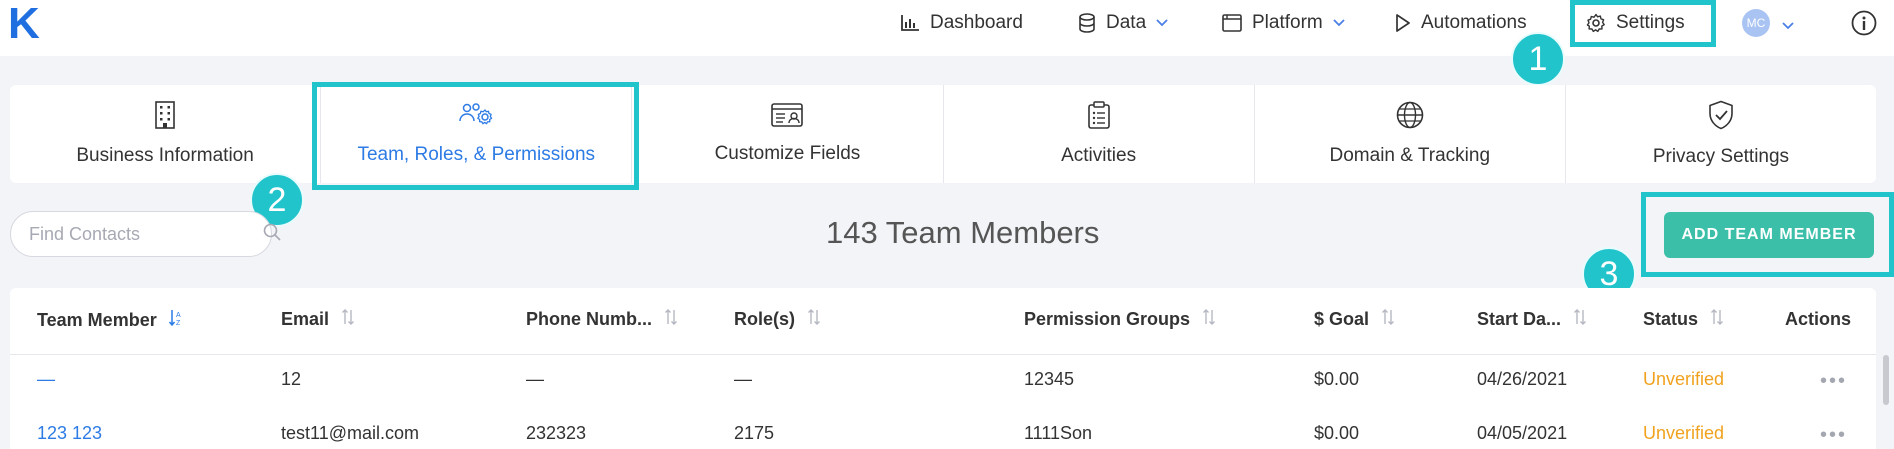 The image size is (1894, 449). What do you see at coordinates (1232, 23) in the screenshot?
I see `window-icon` at bounding box center [1232, 23].